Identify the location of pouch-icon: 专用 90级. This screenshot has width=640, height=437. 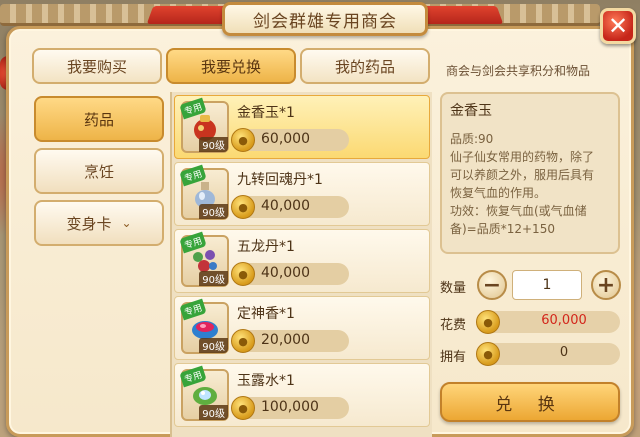
(204, 125).